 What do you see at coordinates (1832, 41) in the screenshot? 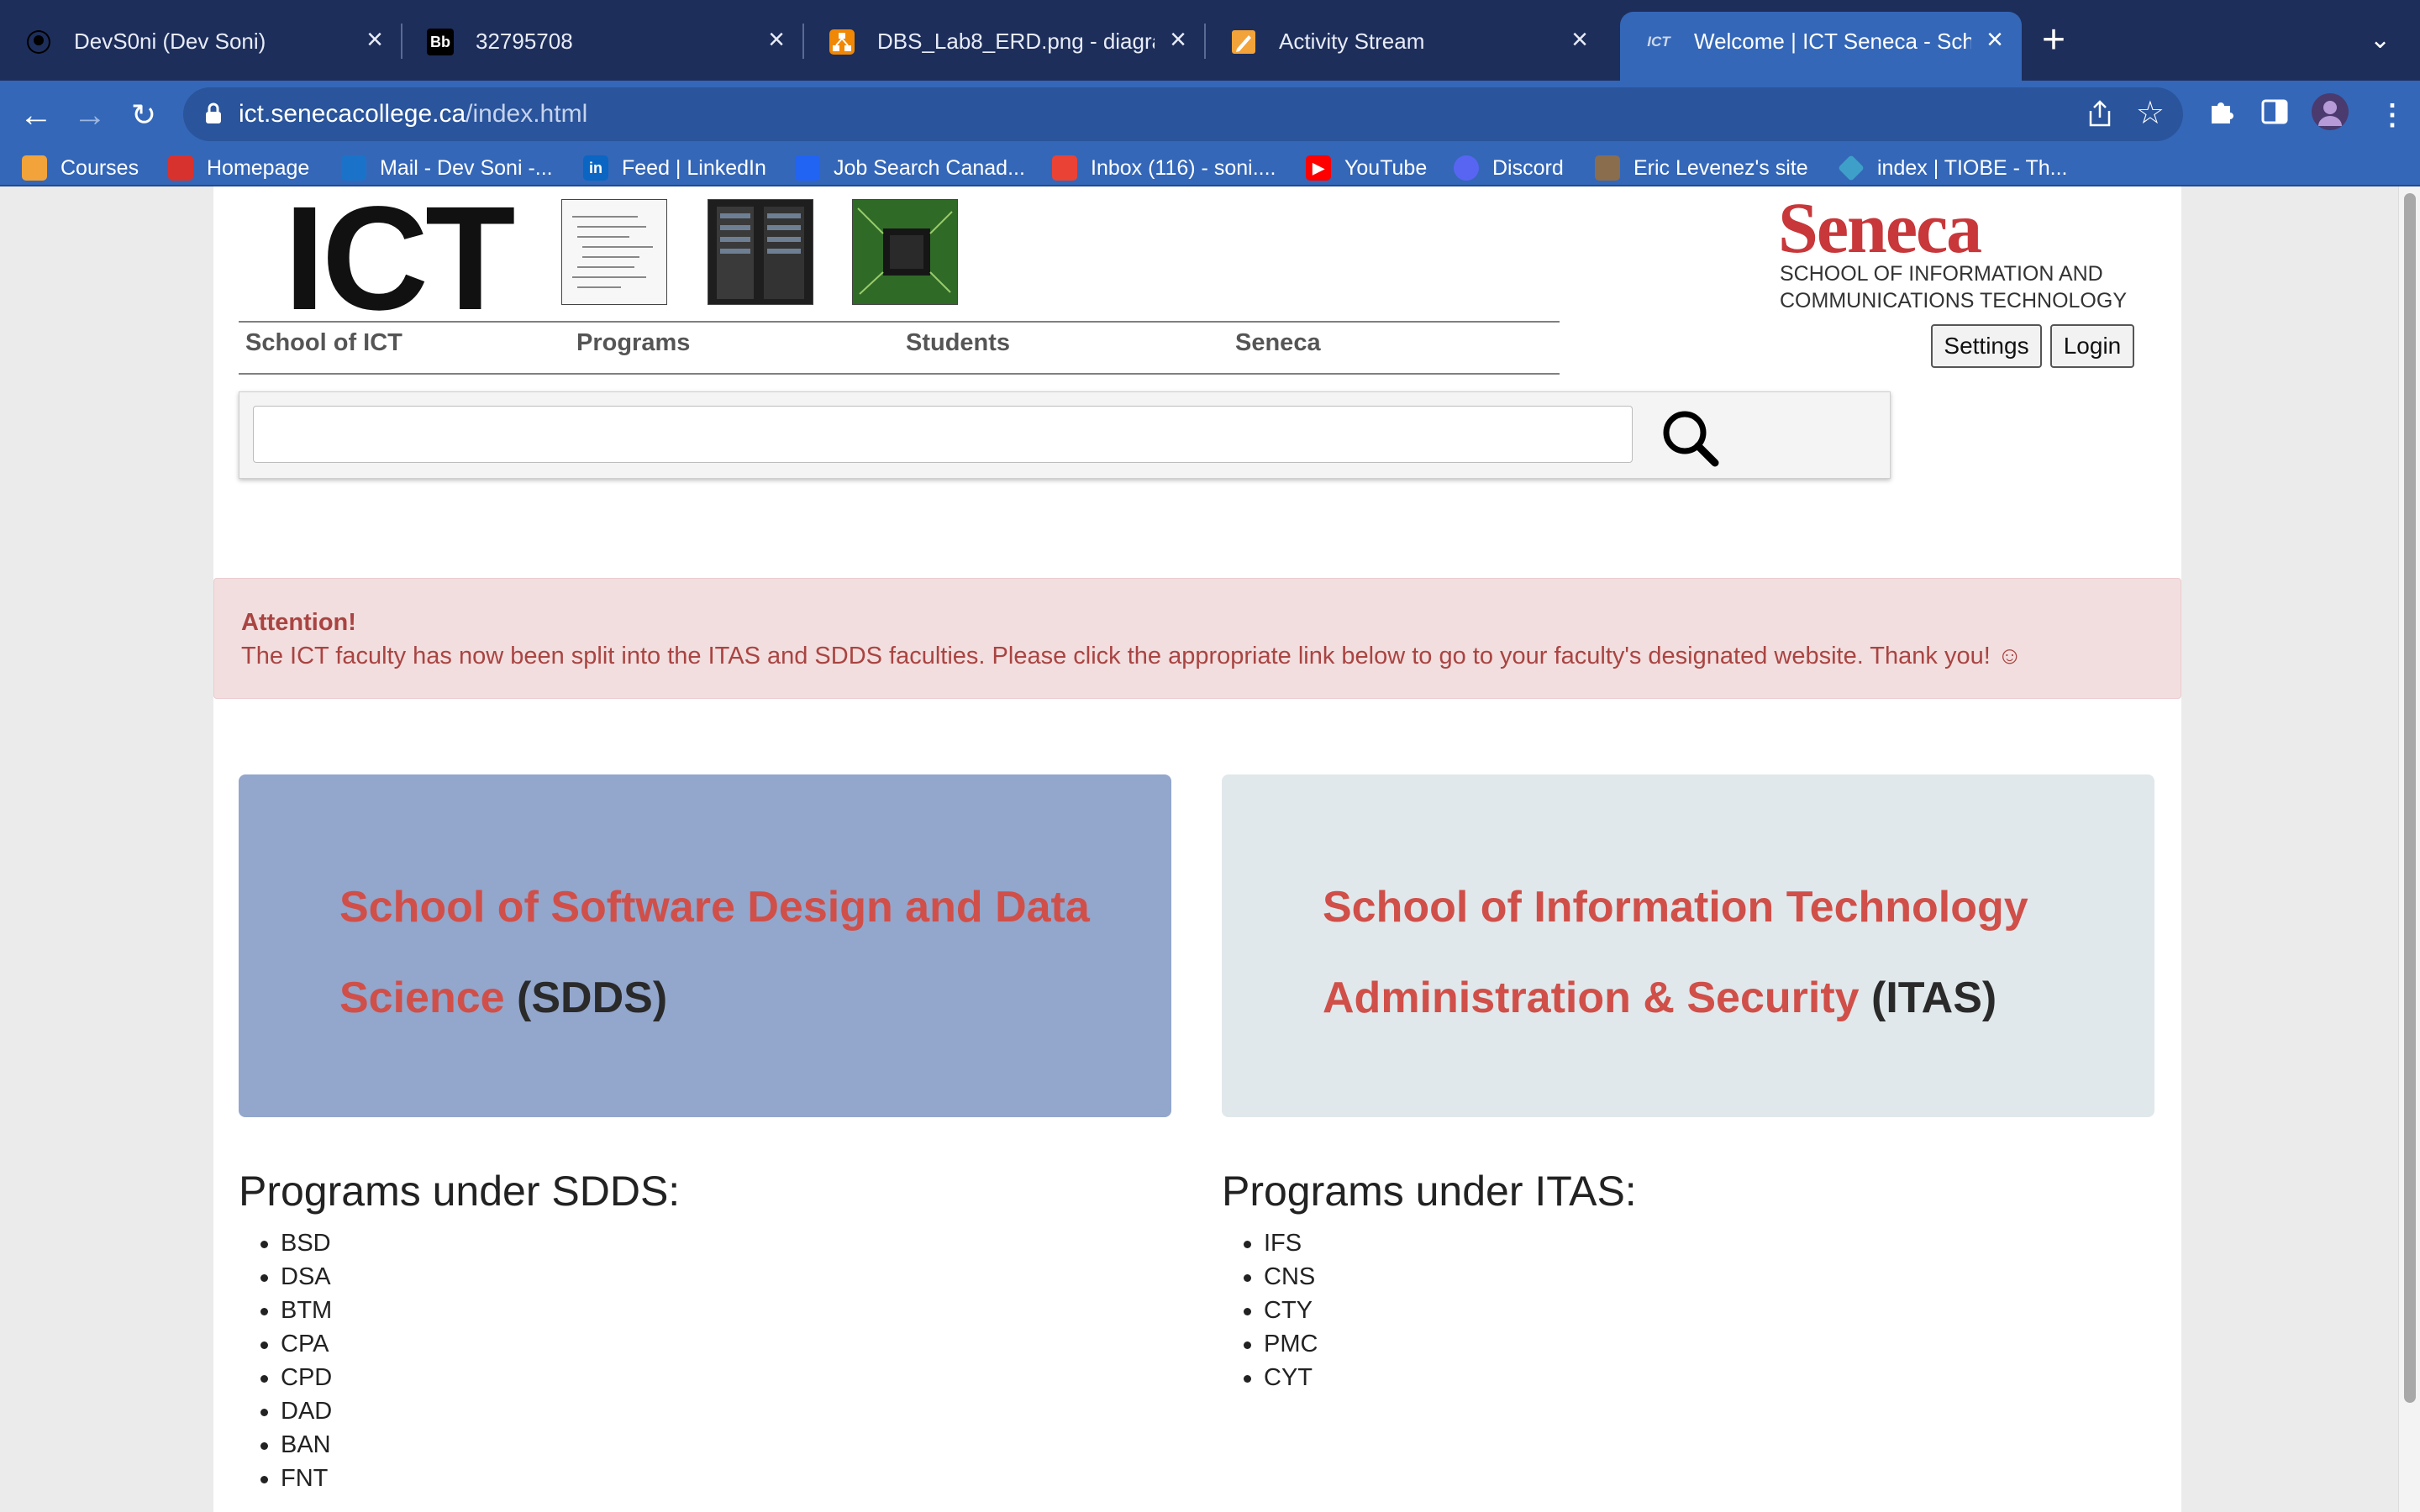
I see `tab-title: Welcome | ICT Seneca - School` at bounding box center [1832, 41].